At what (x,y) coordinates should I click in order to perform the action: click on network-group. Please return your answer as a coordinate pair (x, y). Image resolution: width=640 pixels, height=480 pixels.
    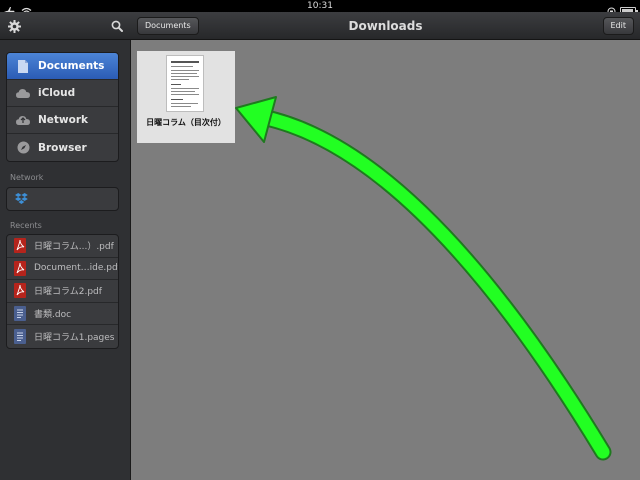
    Looking at the image, I should click on (62, 199).